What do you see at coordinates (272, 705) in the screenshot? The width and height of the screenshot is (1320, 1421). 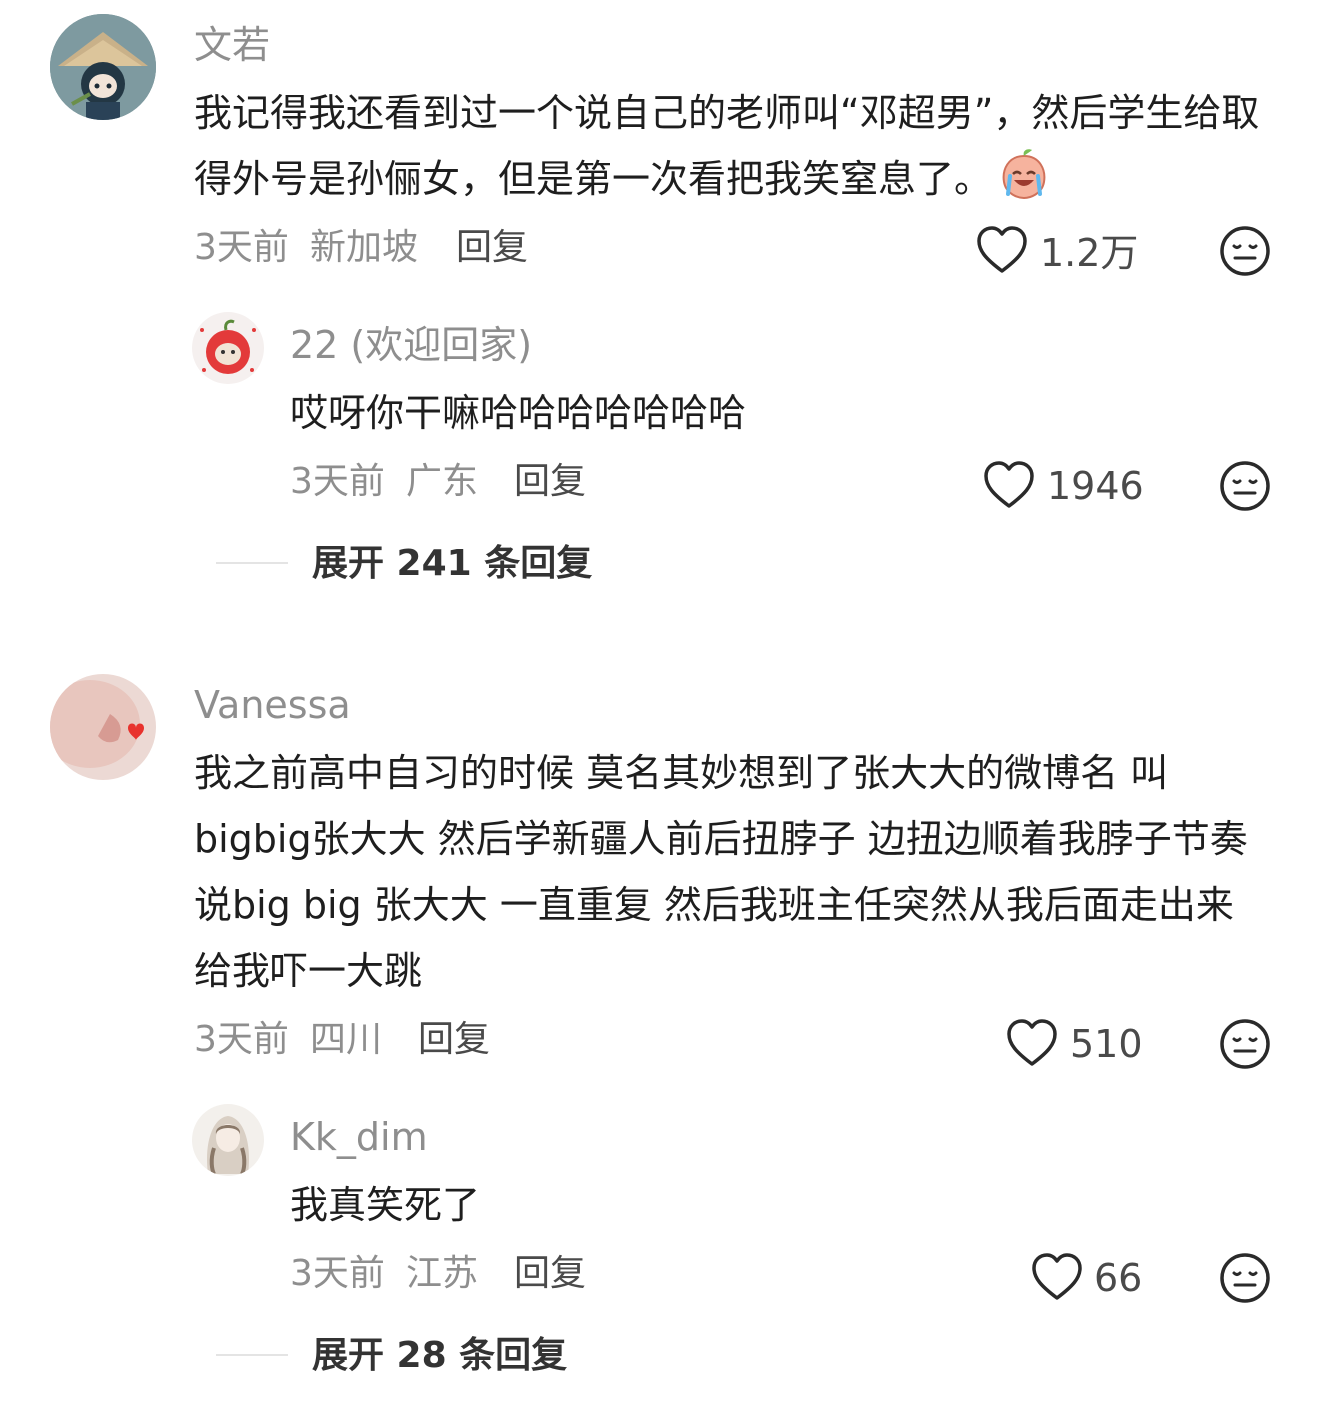 I see `comment-author-name: Vanessa` at bounding box center [272, 705].